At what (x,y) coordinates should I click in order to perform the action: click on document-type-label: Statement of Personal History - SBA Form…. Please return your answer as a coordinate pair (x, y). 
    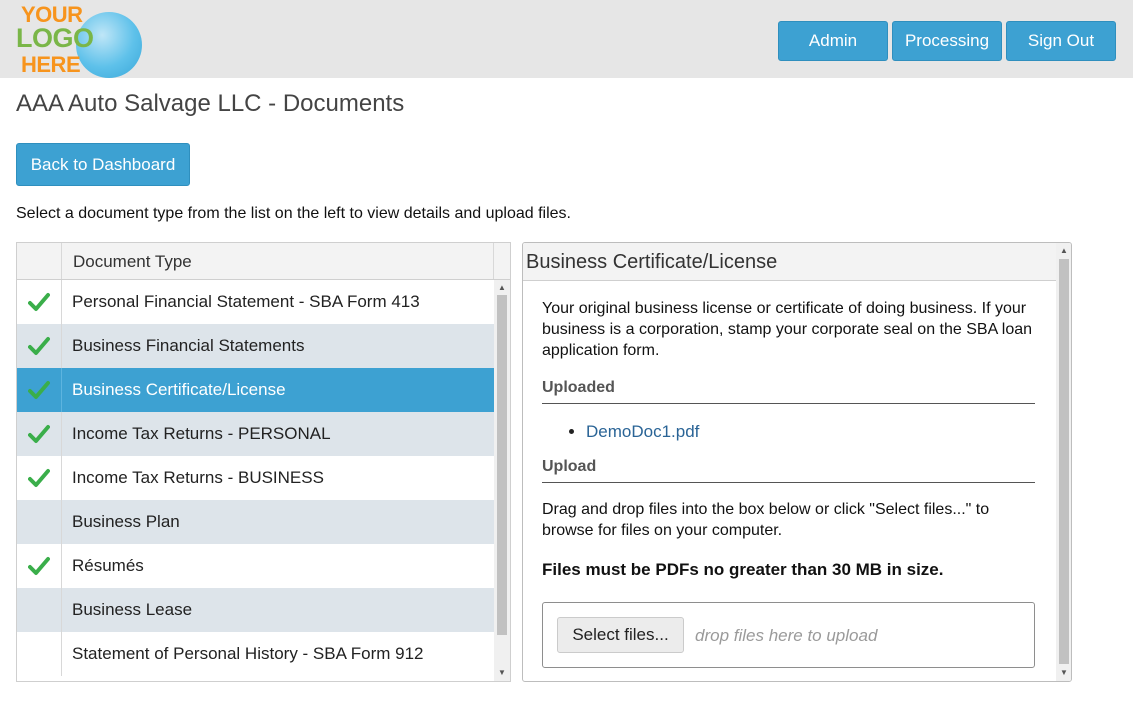
    Looking at the image, I should click on (248, 653).